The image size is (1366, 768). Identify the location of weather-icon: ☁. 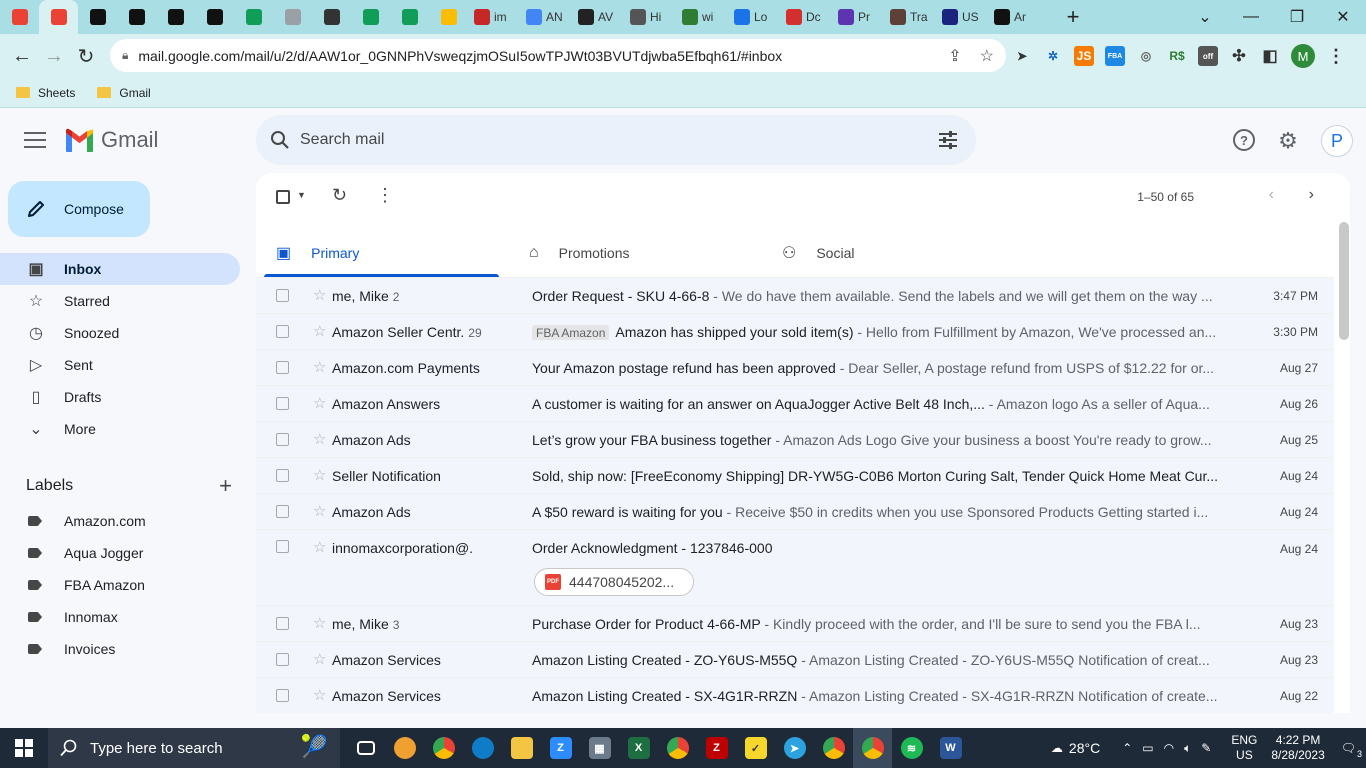
(1057, 748).